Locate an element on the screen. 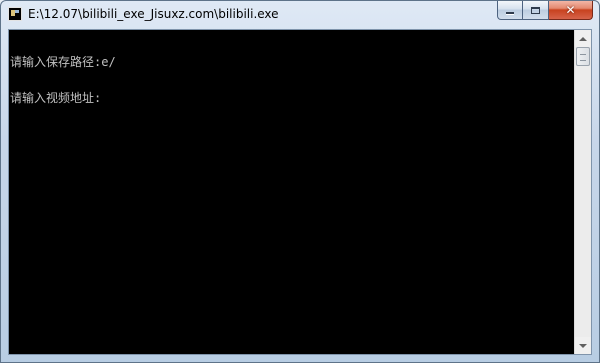 This screenshot has width=600, height=363. minimize-icon is located at coordinates (510, 13).